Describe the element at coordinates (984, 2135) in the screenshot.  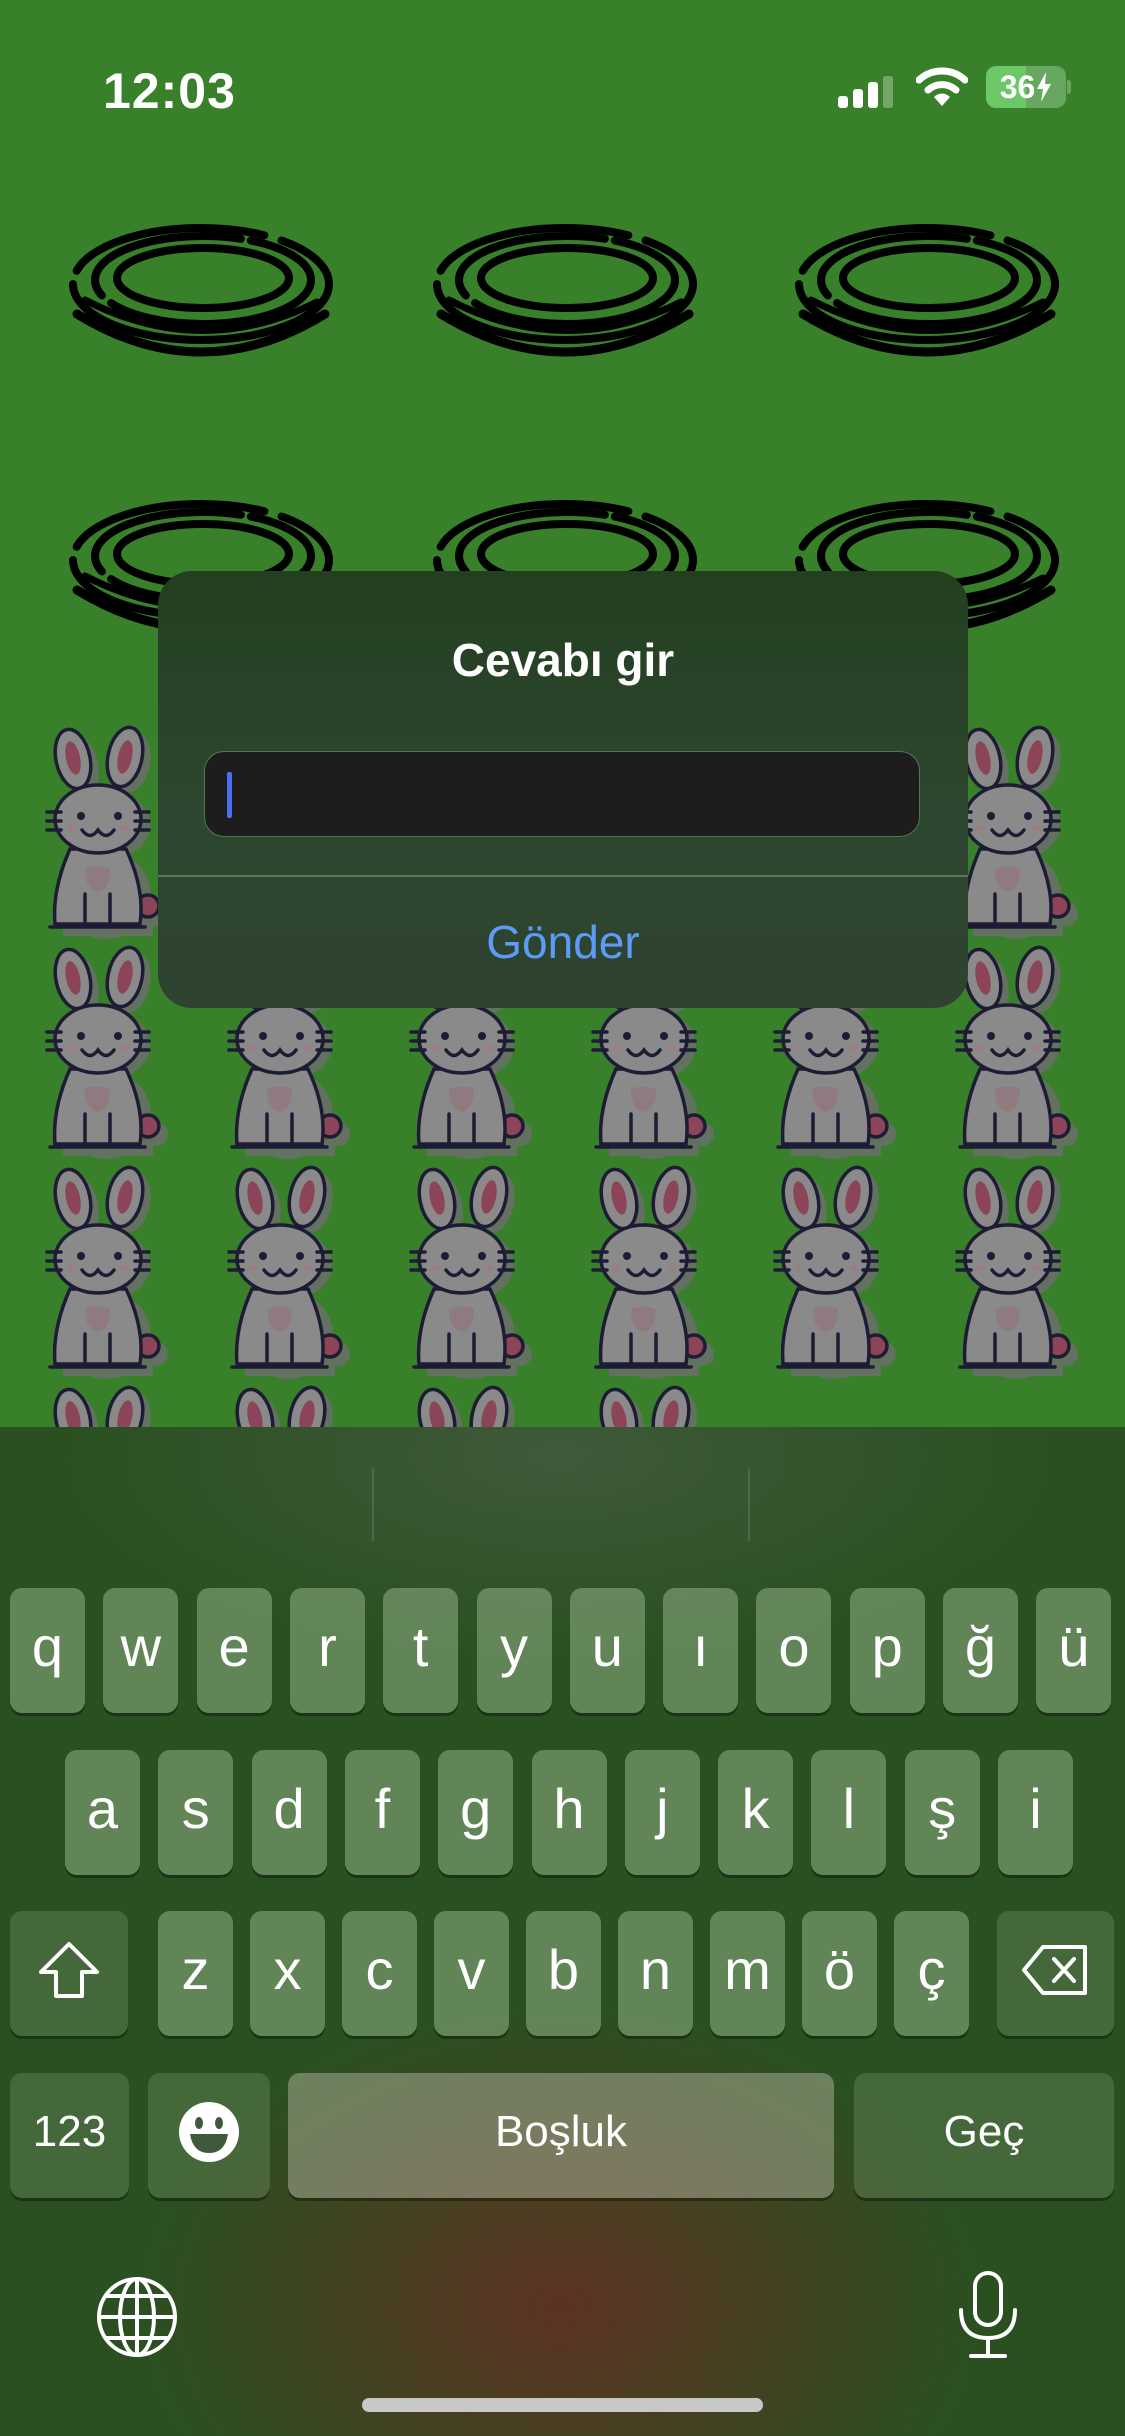
I see `return-key: Geç` at that location.